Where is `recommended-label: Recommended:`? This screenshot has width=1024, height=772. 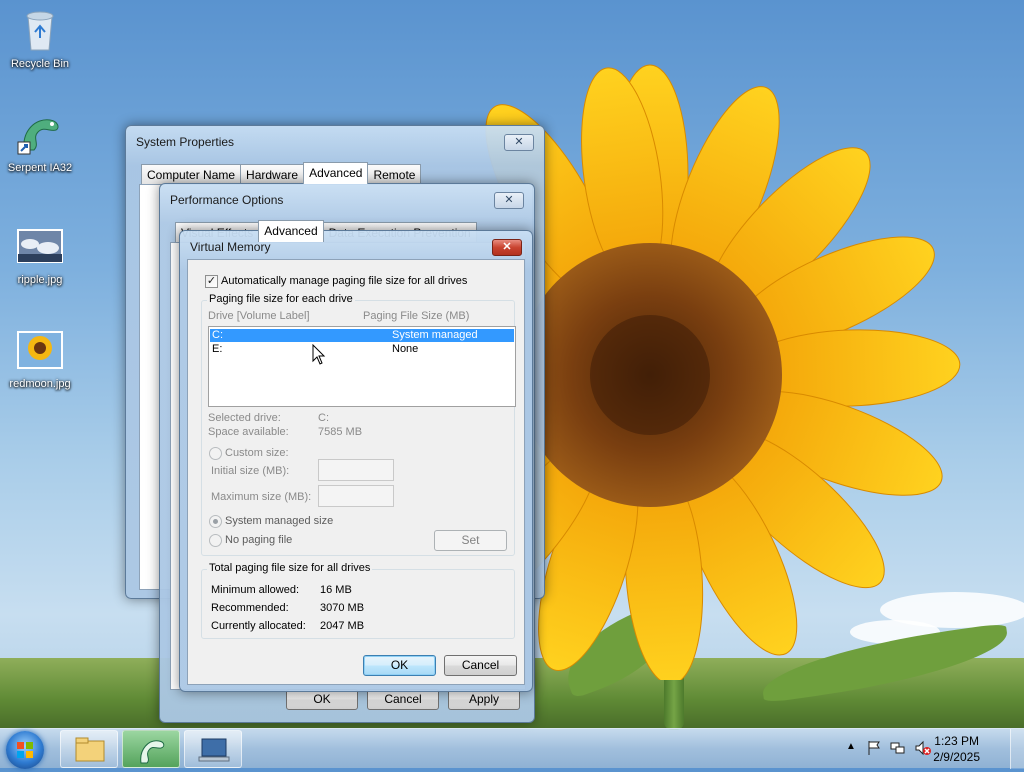
recommended-label: Recommended: is located at coordinates (250, 608).